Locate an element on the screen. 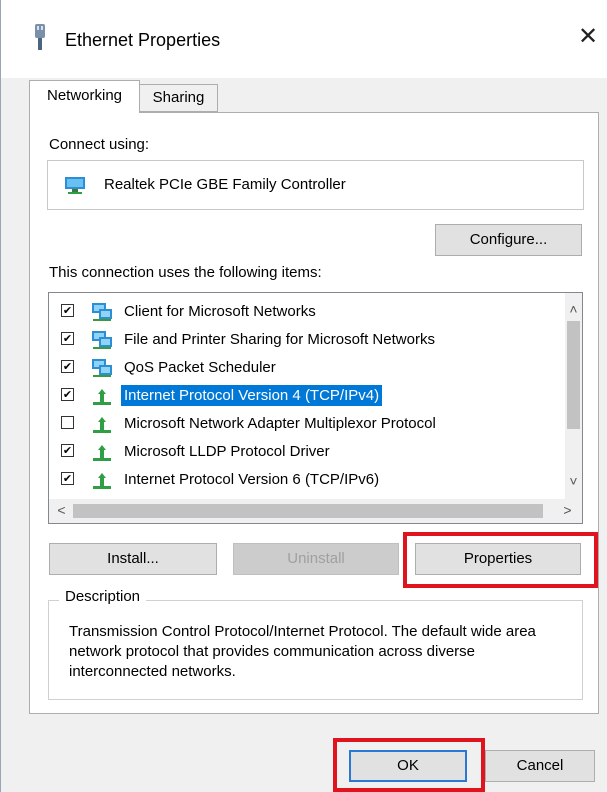 Image resolution: width=607 pixels, height=792 pixels. list-item: Microsoft LLDP Protocol Driver is located at coordinates (309, 452).